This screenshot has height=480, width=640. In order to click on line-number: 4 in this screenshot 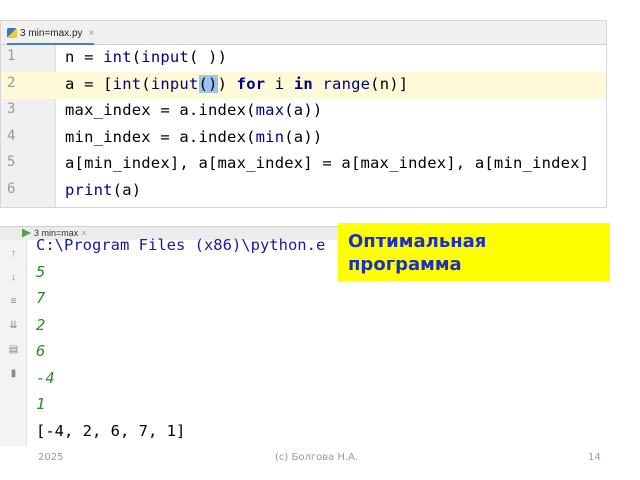, I will do `click(11, 135)`.